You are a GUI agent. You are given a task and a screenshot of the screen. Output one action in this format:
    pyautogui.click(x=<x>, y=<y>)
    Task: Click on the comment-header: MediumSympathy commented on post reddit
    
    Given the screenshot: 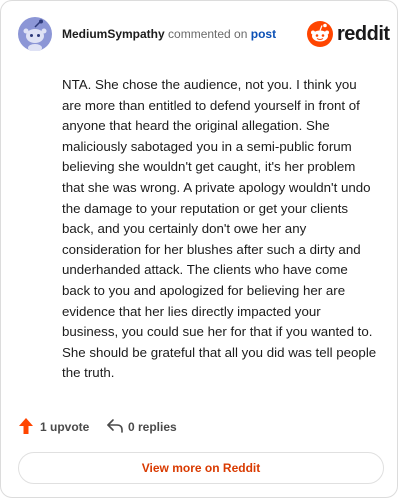 What is the action you would take?
    pyautogui.click(x=204, y=34)
    